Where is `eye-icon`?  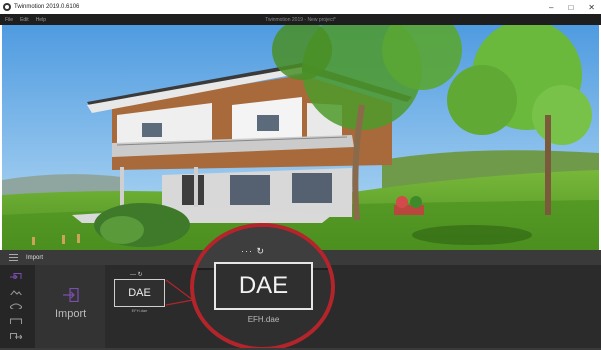 eye-icon is located at coordinates (16, 306).